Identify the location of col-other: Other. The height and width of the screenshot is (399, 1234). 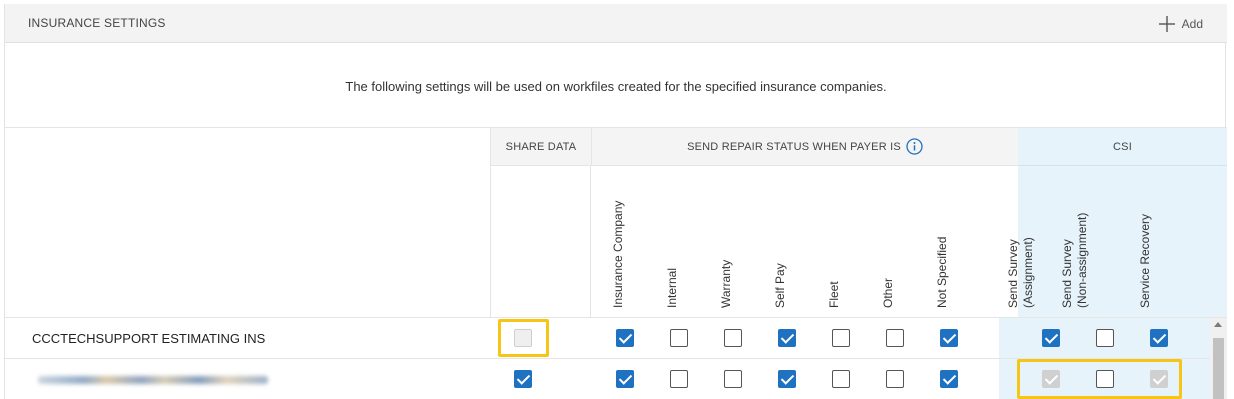
(895, 242).